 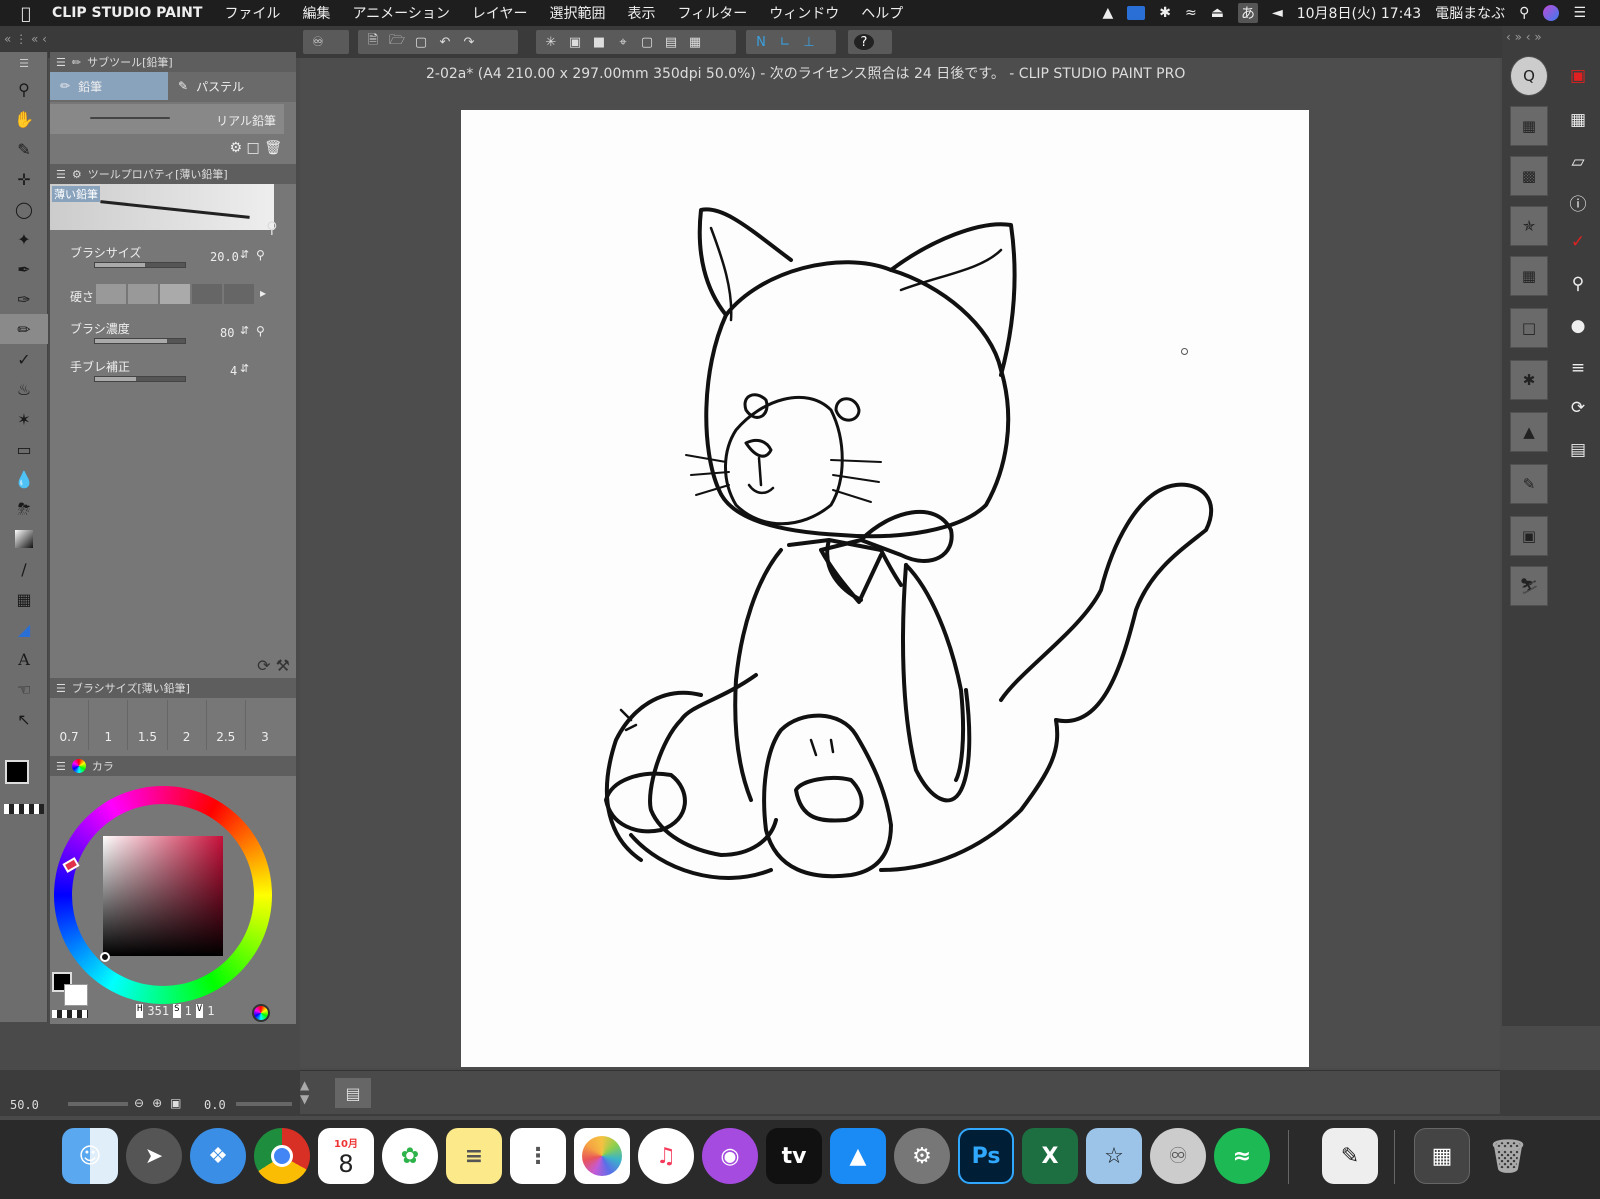 I want to click on brush-density-value: 80, so click(x=227, y=333).